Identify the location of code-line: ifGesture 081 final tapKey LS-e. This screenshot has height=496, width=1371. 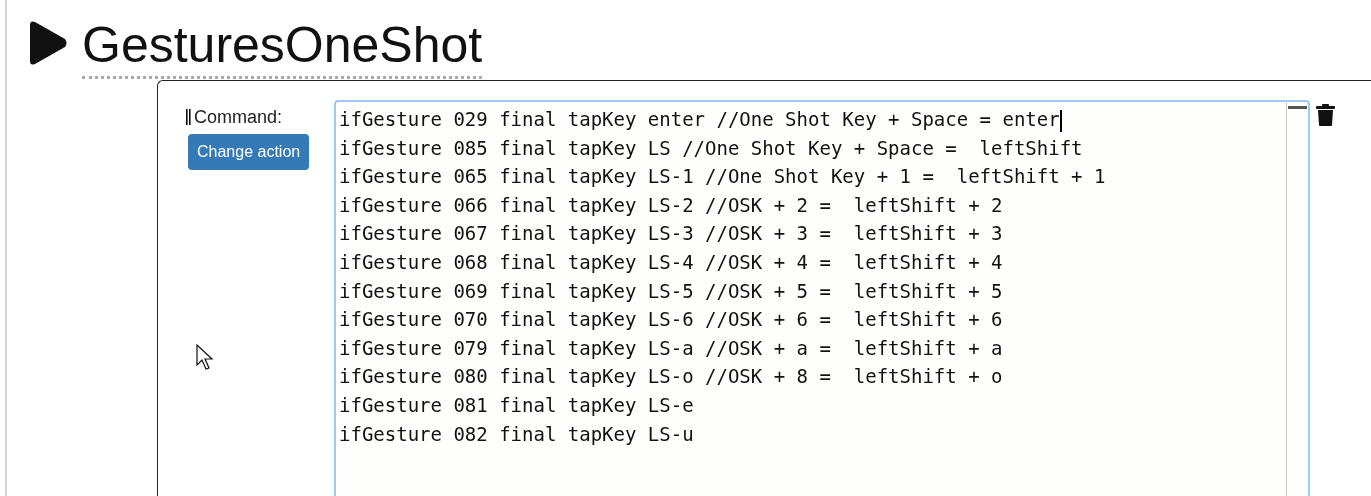
(516, 405).